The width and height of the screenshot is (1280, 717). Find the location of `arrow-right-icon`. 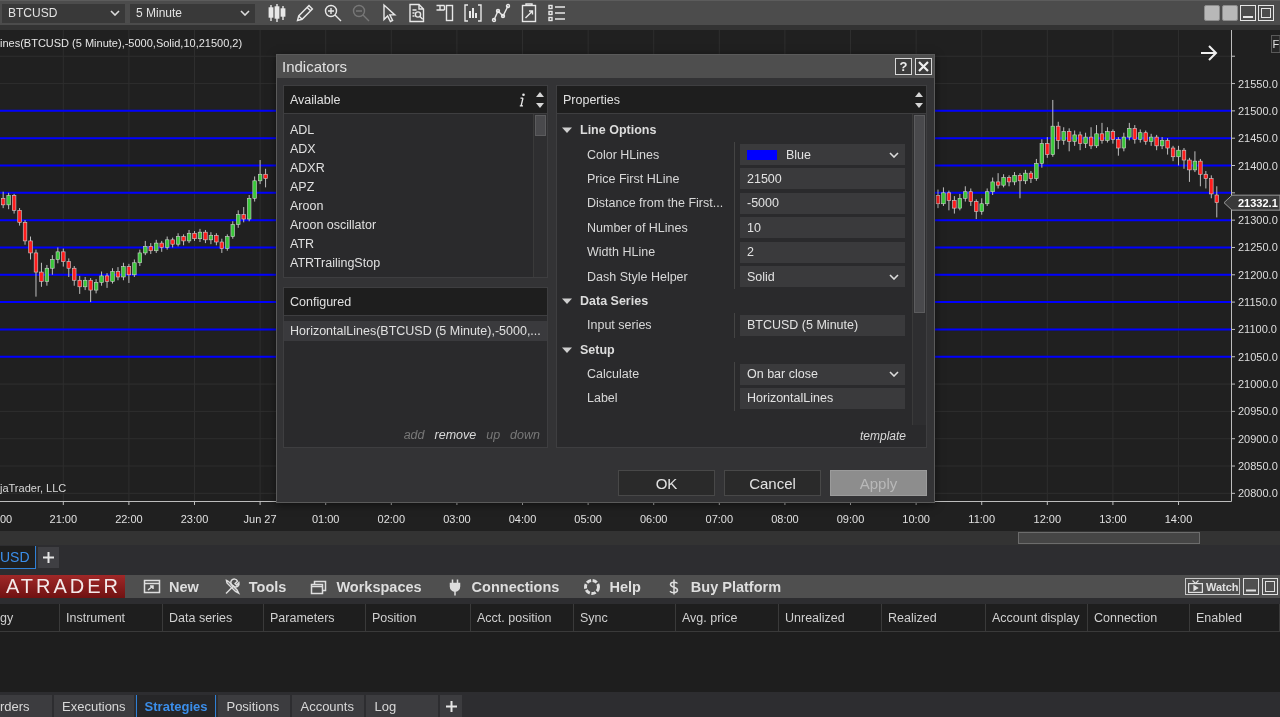

arrow-right-icon is located at coordinates (1209, 53).